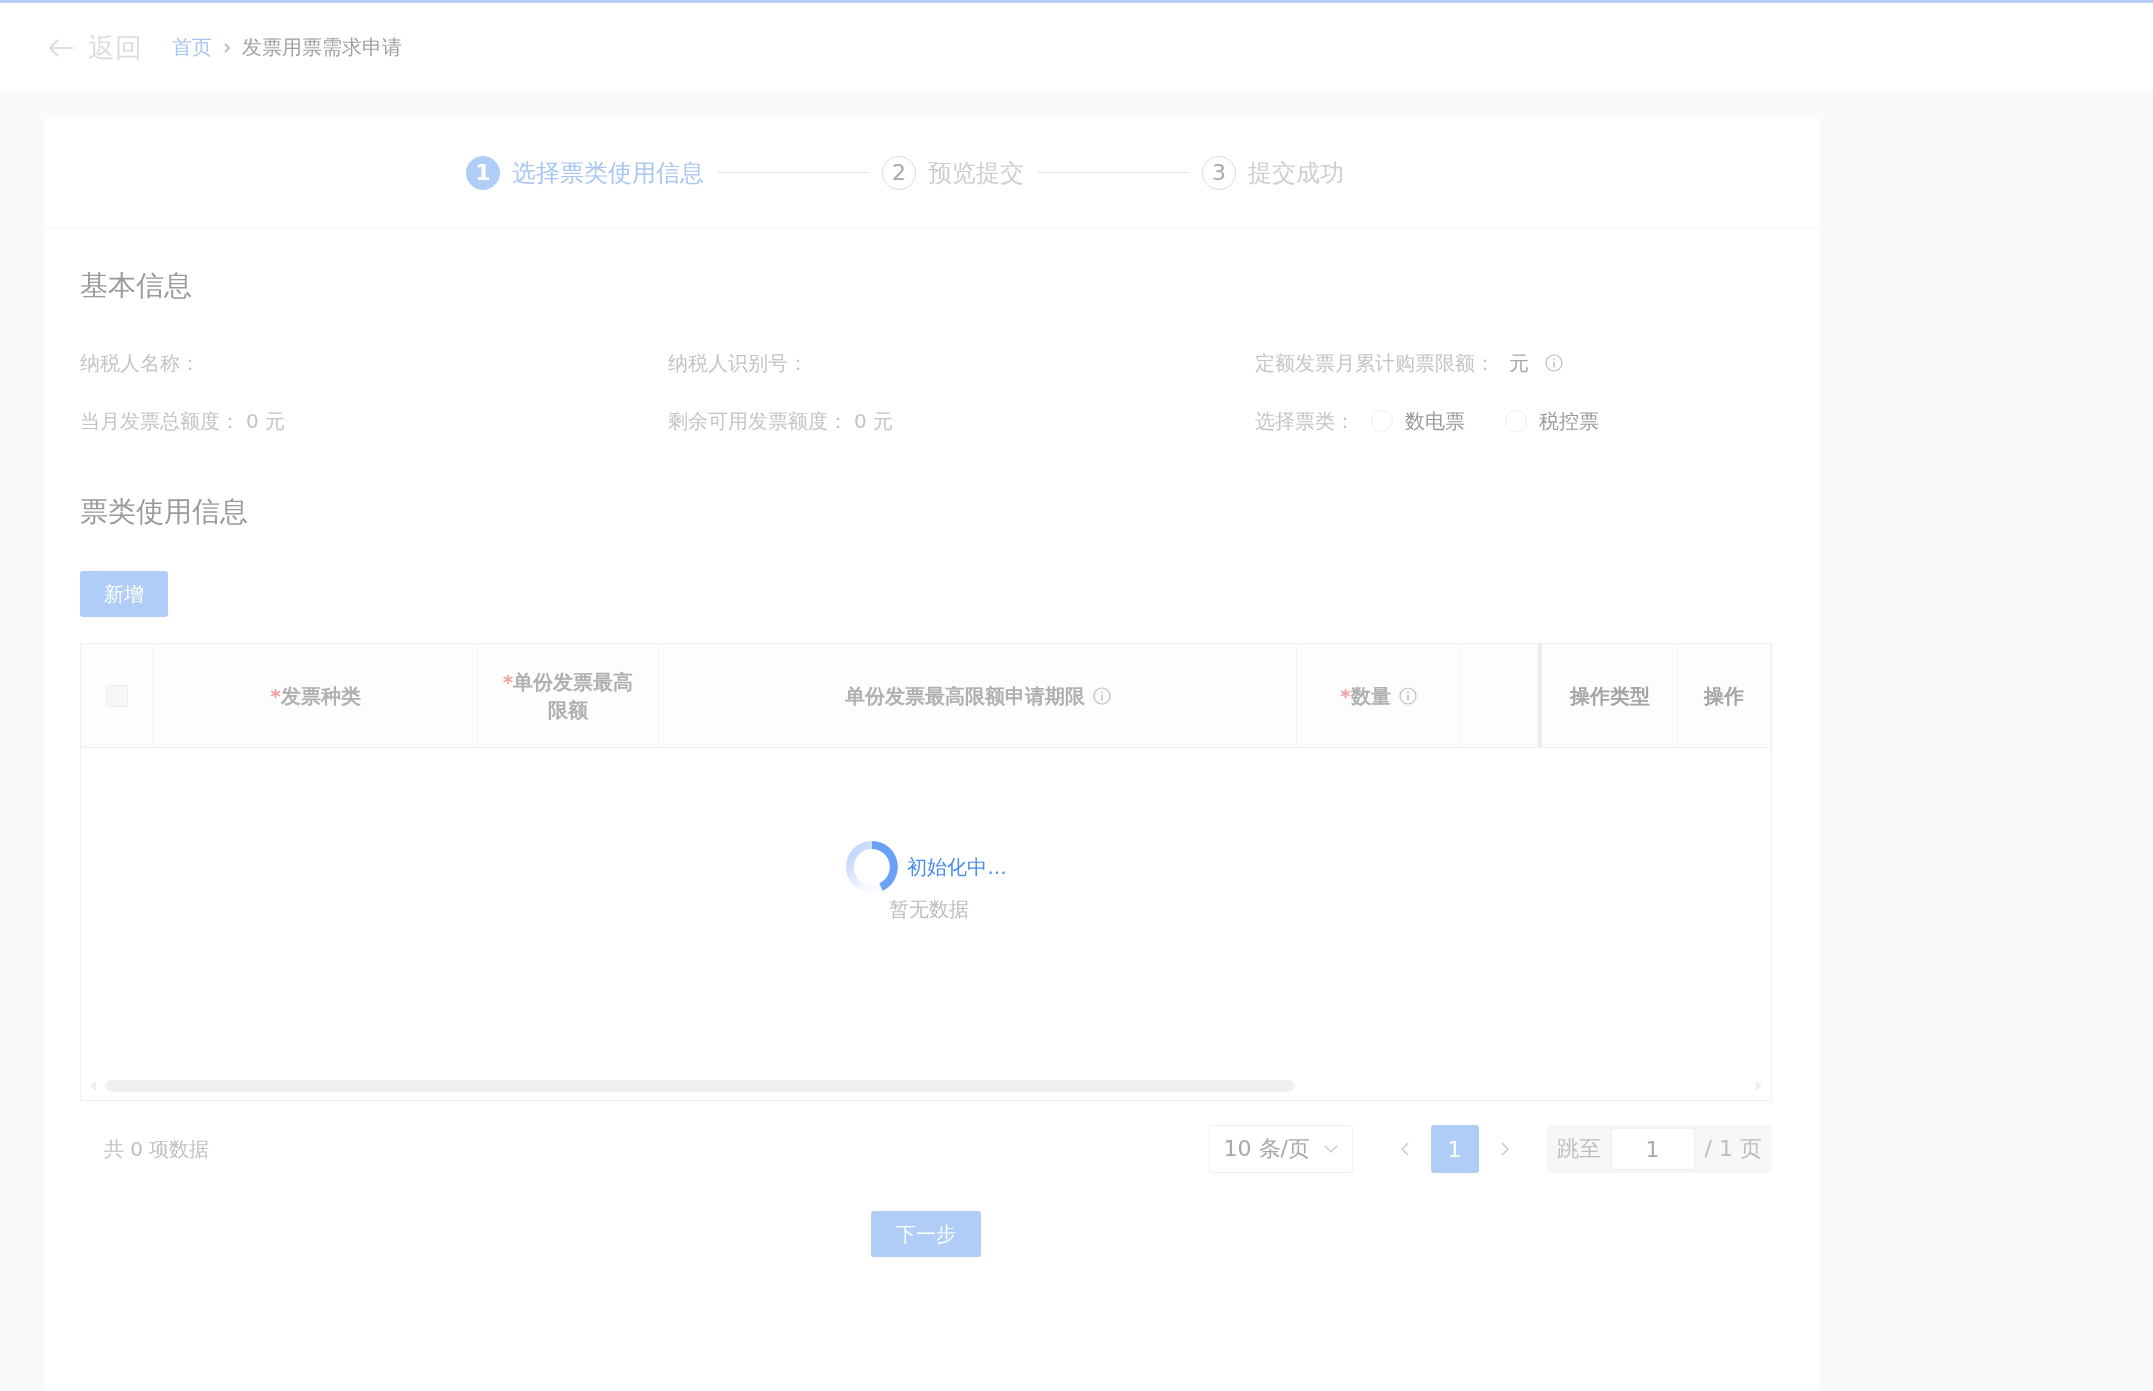 The height and width of the screenshot is (1391, 2153). Describe the element at coordinates (1609, 696) in the screenshot. I see `column-header: 操作类型` at that location.